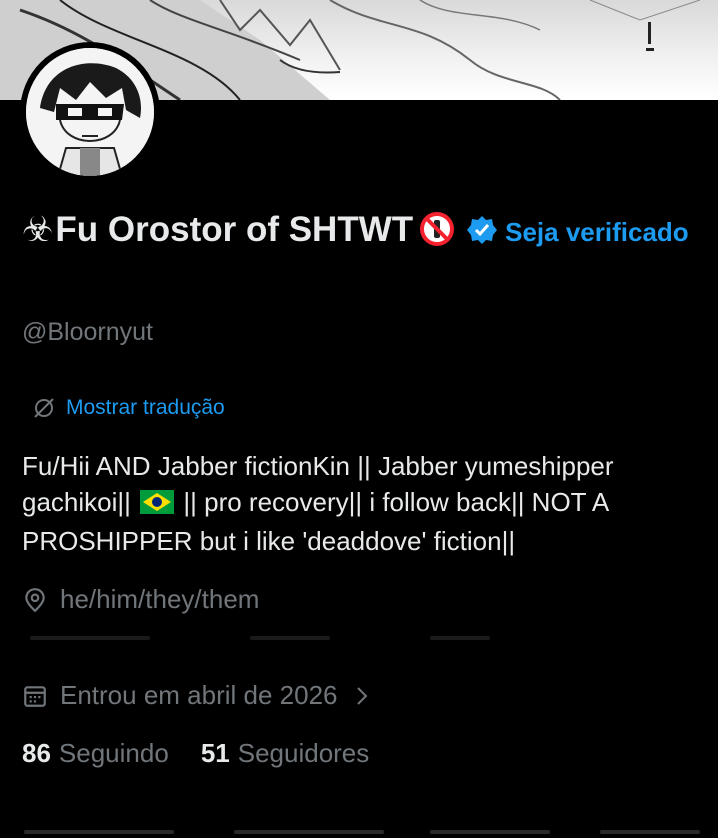  I want to click on following-link: 86 Seguindo, so click(95, 753).